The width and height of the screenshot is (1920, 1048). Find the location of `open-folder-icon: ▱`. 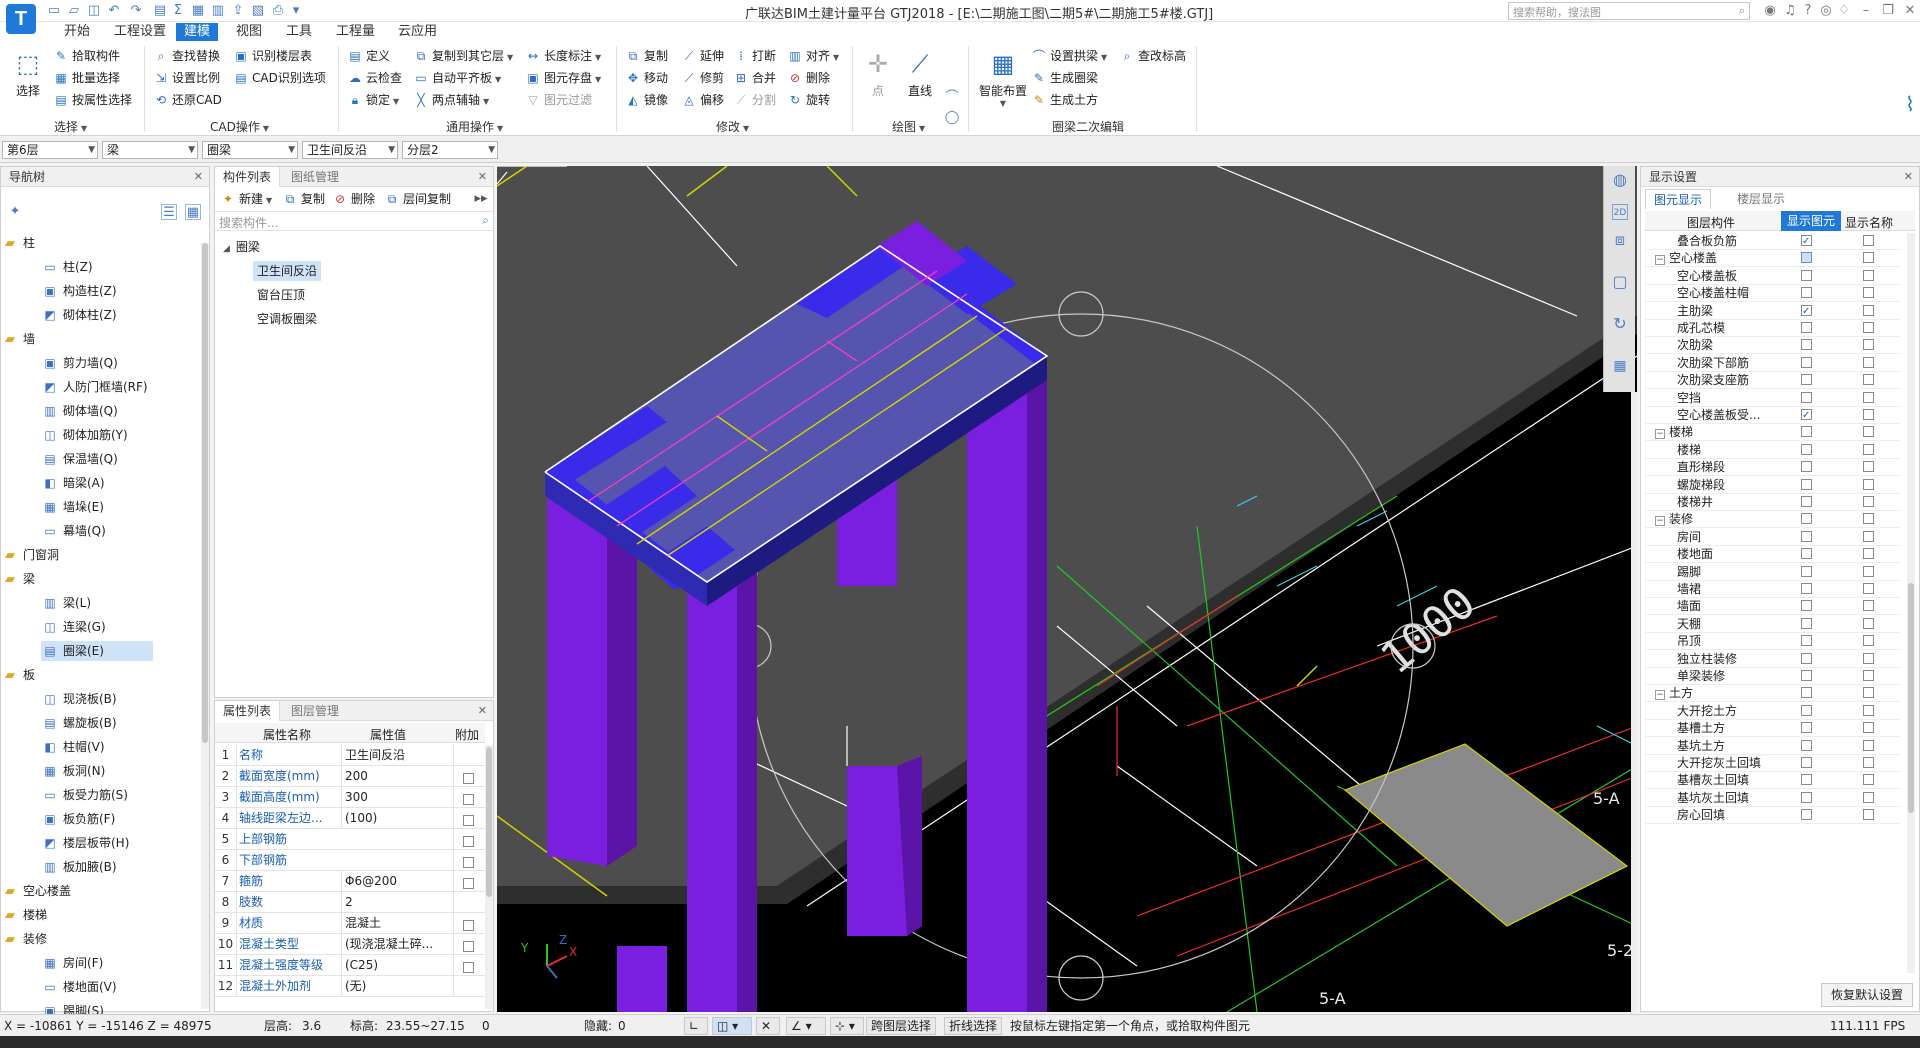

open-folder-icon: ▱ is located at coordinates (74, 11).